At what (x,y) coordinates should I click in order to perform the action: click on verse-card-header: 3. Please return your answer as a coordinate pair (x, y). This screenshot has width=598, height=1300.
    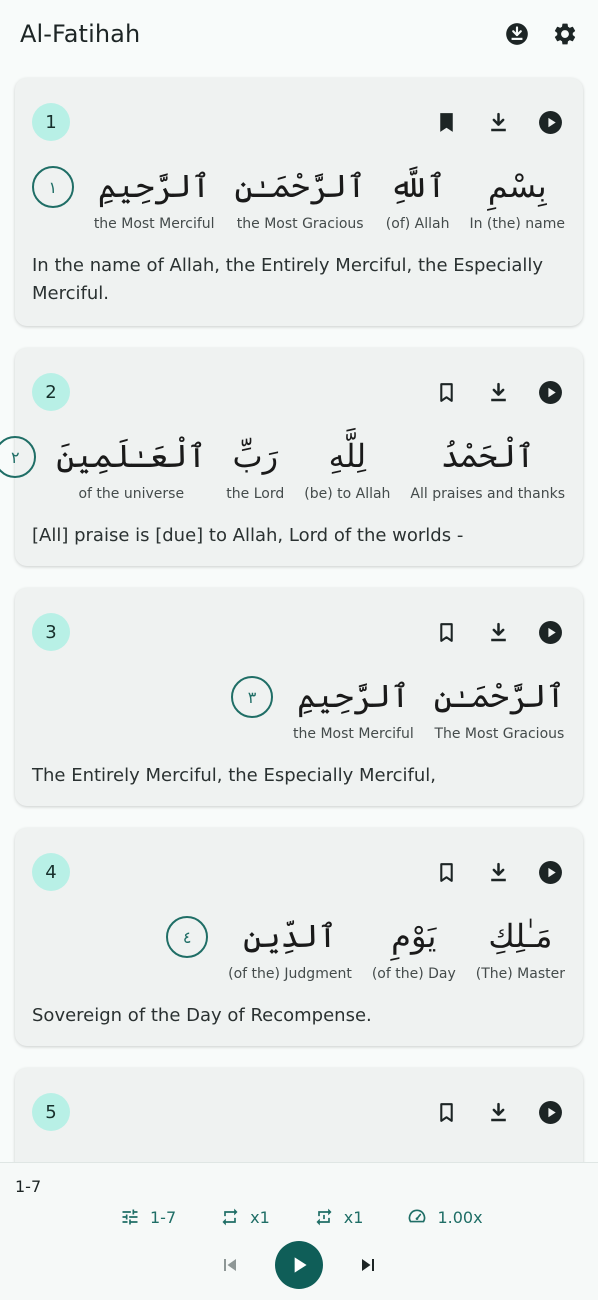
    Looking at the image, I should click on (298, 632).